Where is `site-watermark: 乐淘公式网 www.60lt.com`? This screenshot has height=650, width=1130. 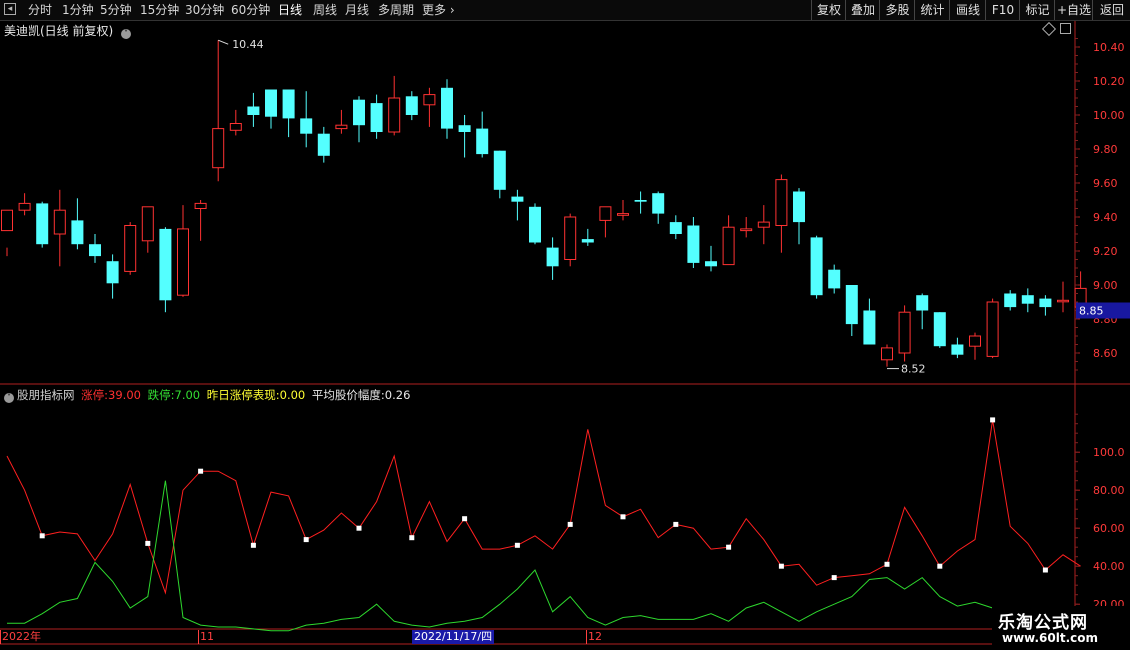 site-watermark: 乐淘公式网 www.60lt.com is located at coordinates (1061, 628).